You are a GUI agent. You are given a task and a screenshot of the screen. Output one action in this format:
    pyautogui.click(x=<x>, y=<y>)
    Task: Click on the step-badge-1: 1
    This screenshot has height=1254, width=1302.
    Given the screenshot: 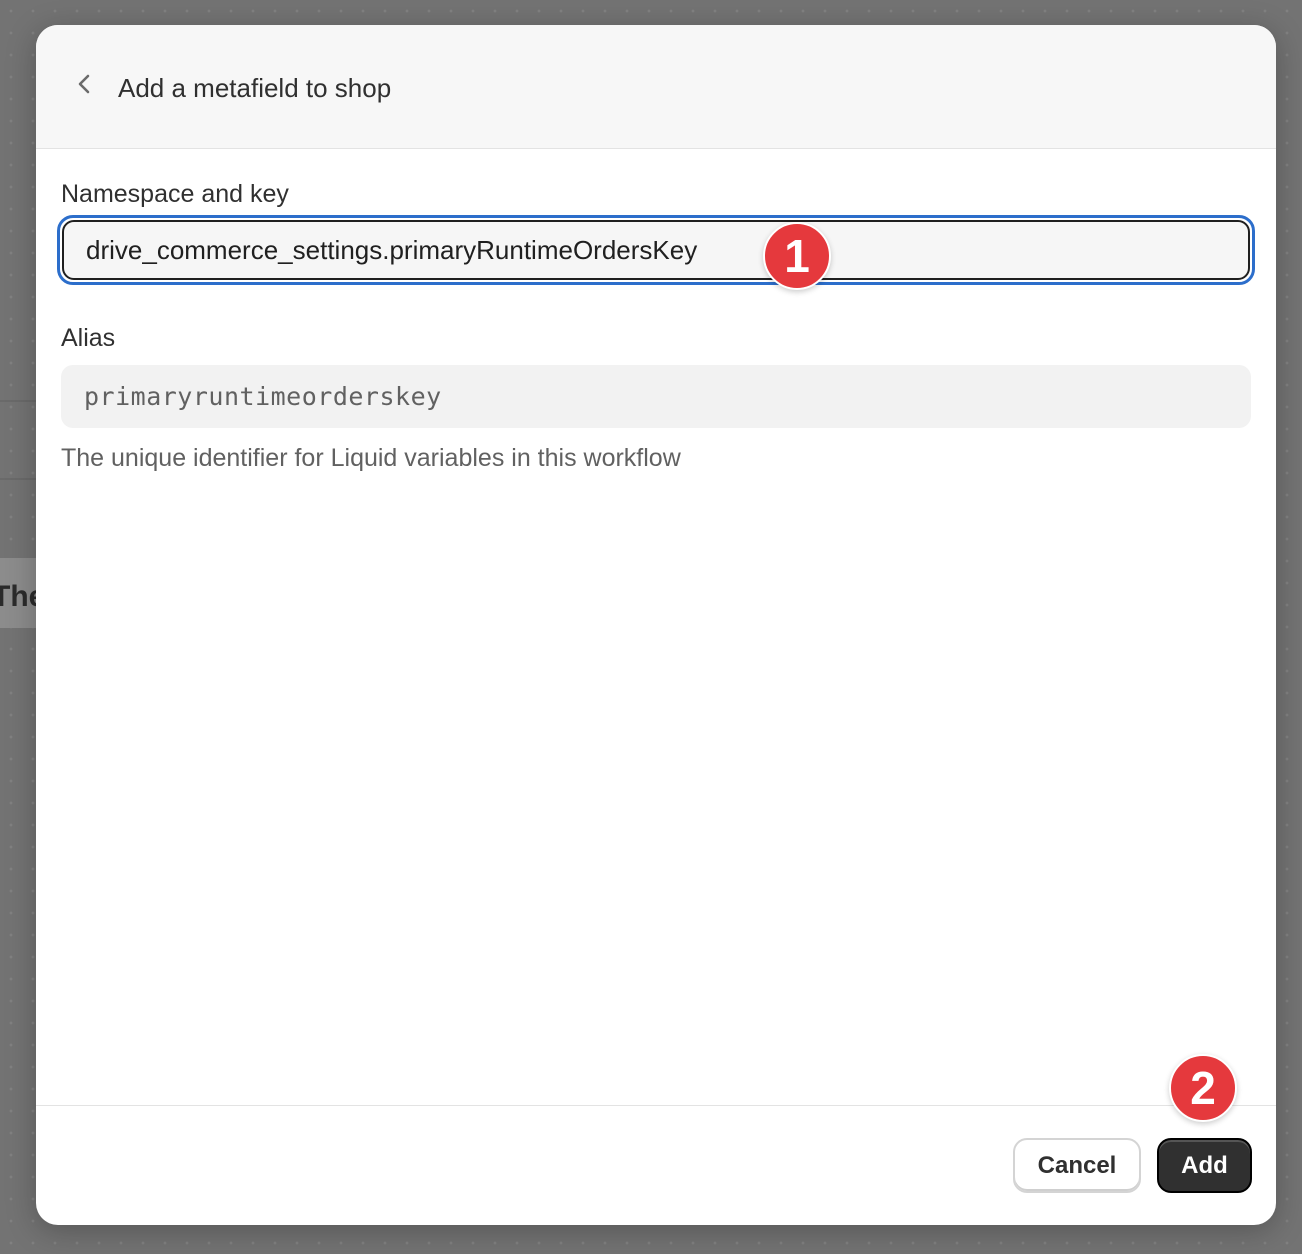 What is the action you would take?
    pyautogui.click(x=797, y=256)
    